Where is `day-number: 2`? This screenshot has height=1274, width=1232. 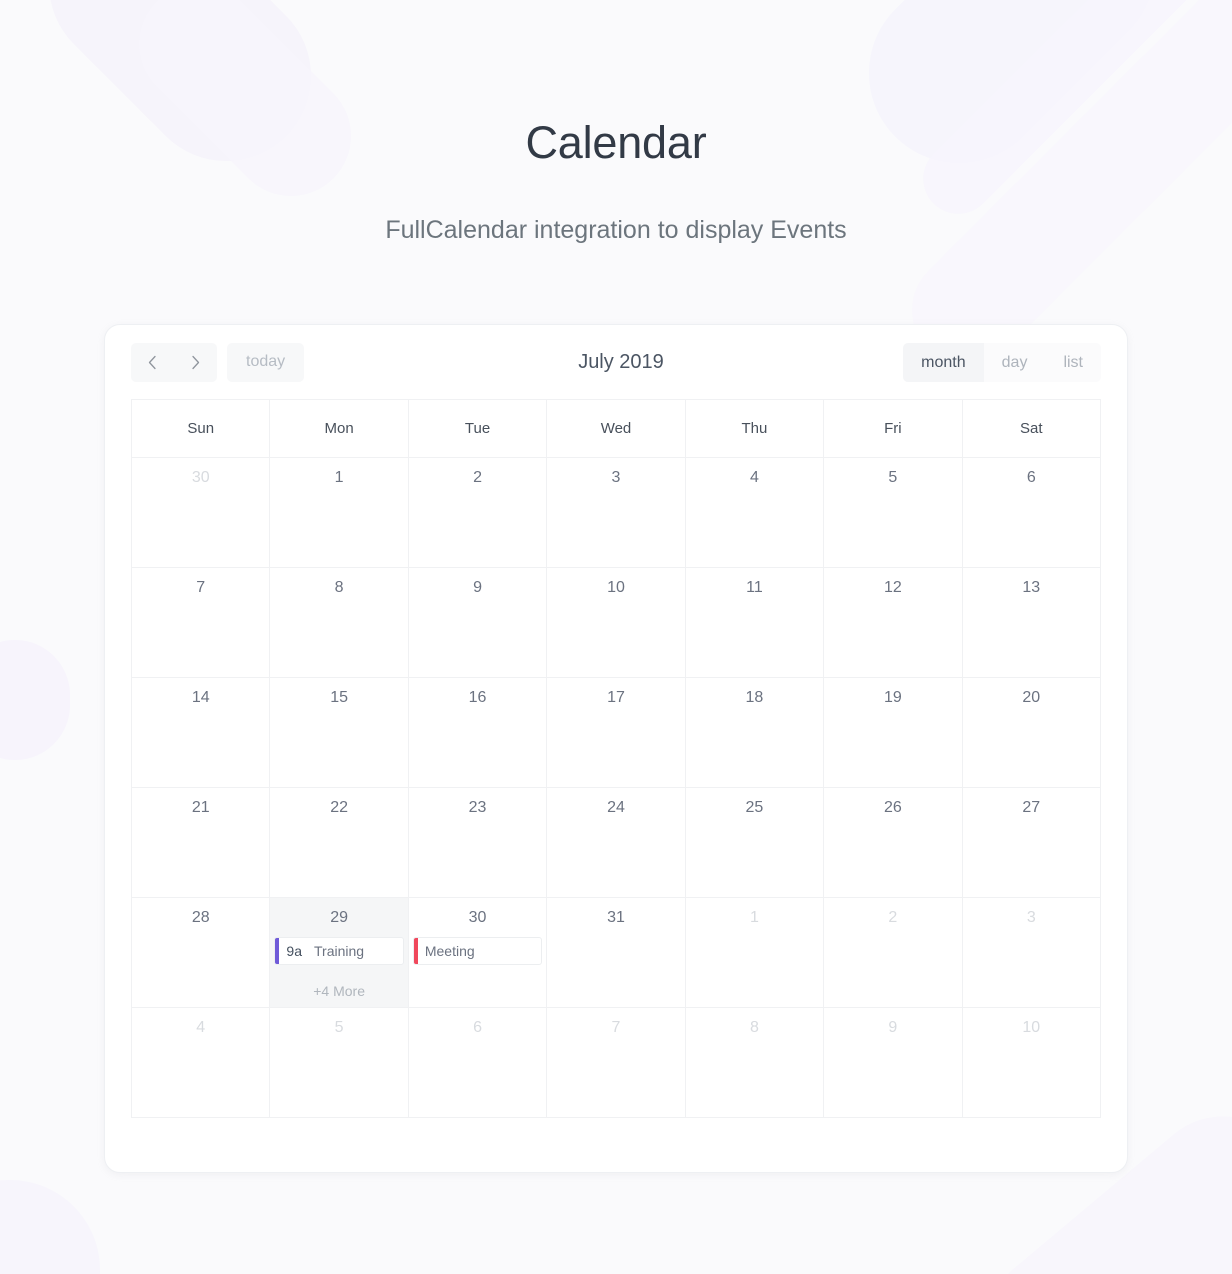 day-number: 2 is located at coordinates (893, 917).